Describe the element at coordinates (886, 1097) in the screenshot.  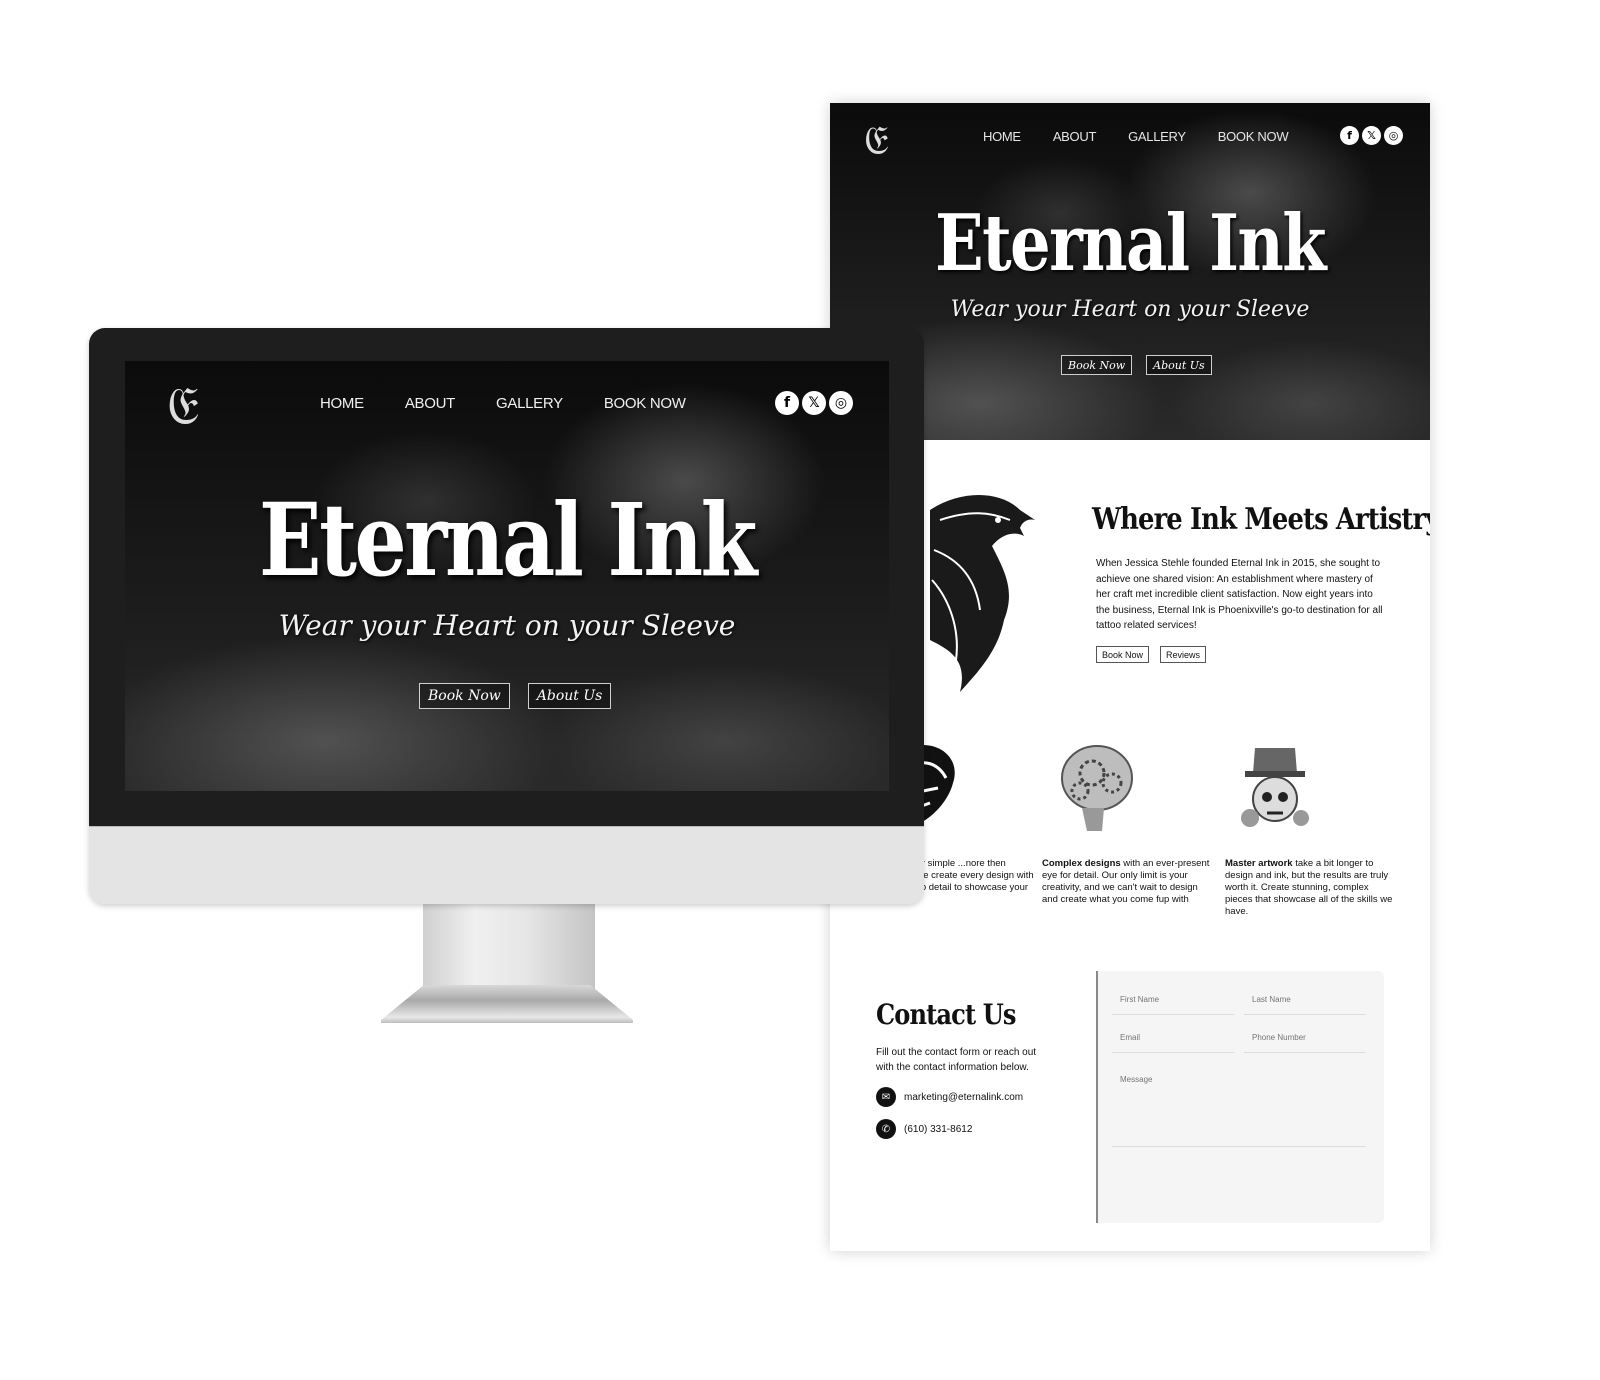
I see `envelope-icon: ✉` at that location.